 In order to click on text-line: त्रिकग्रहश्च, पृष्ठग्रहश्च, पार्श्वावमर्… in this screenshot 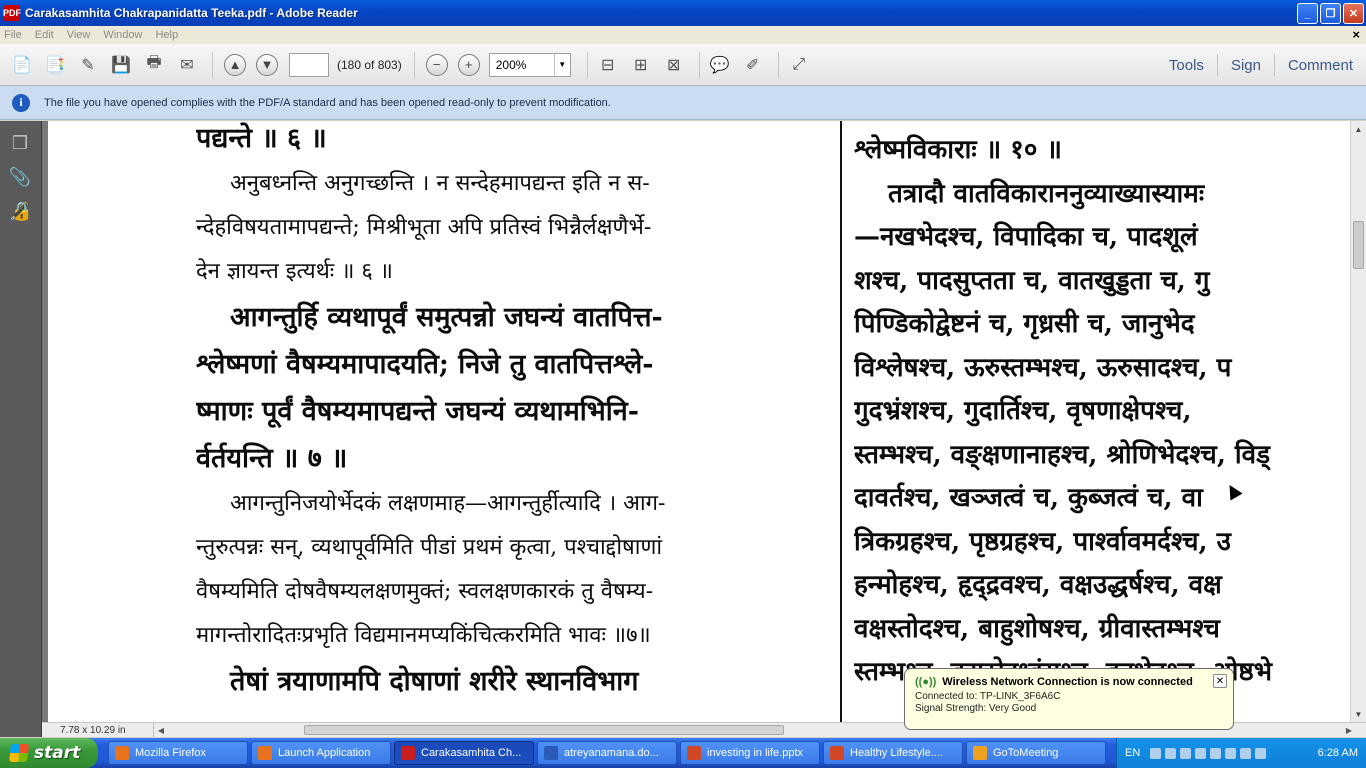, I will do `click(1042, 541)`.